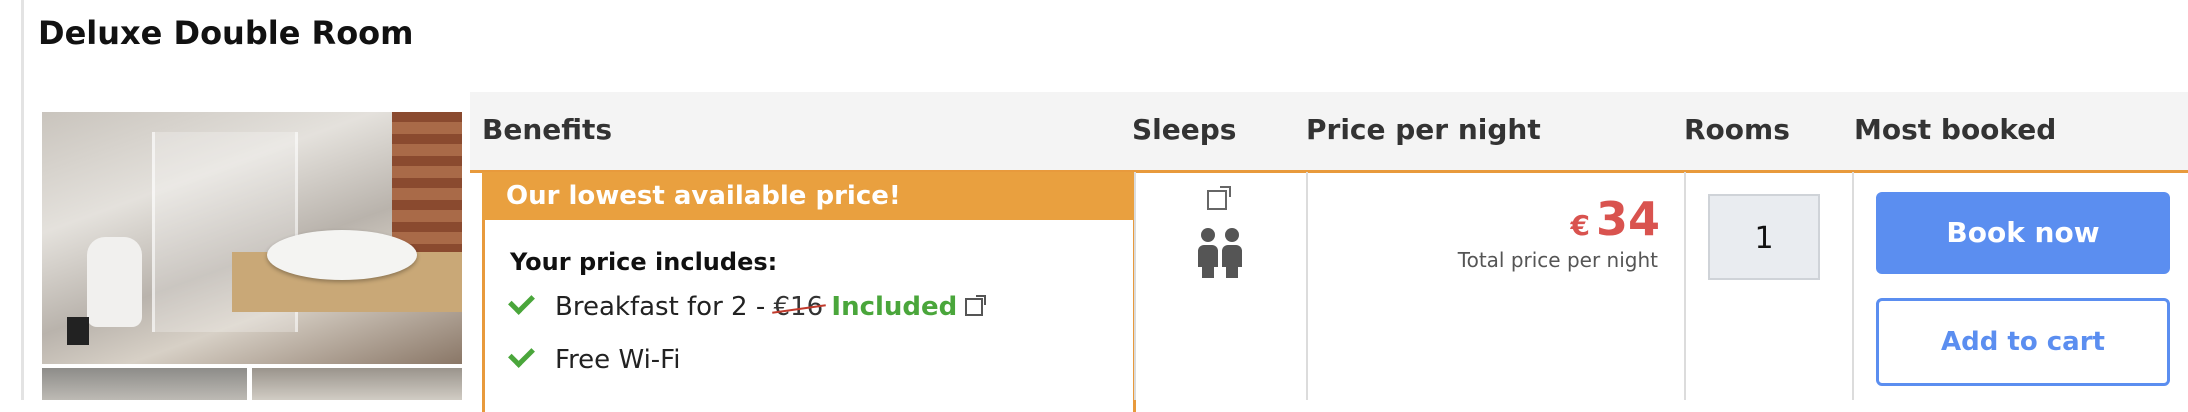 This screenshot has width=2188, height=412. What do you see at coordinates (703, 196) in the screenshot?
I see `banner-text: Our lowest available price!` at bounding box center [703, 196].